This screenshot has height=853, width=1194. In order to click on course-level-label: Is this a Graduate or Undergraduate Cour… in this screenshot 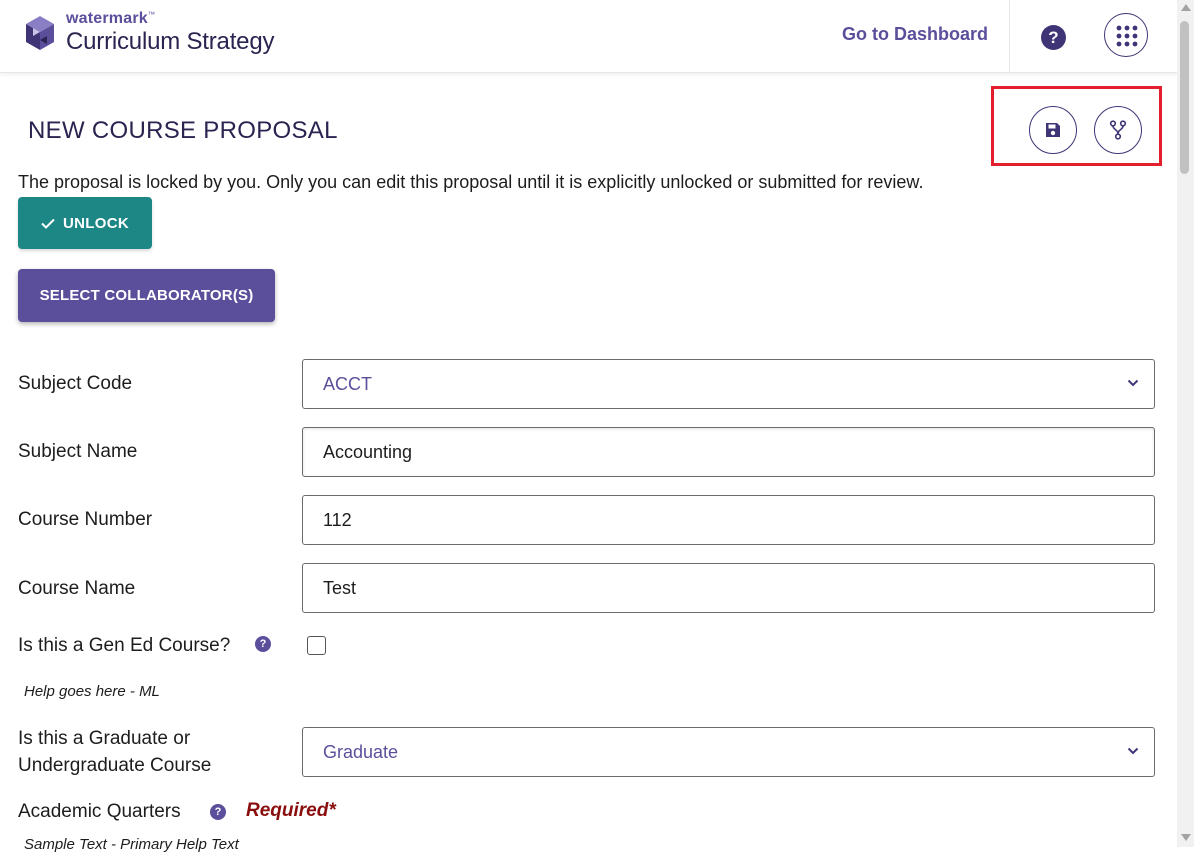, I will do `click(114, 752)`.